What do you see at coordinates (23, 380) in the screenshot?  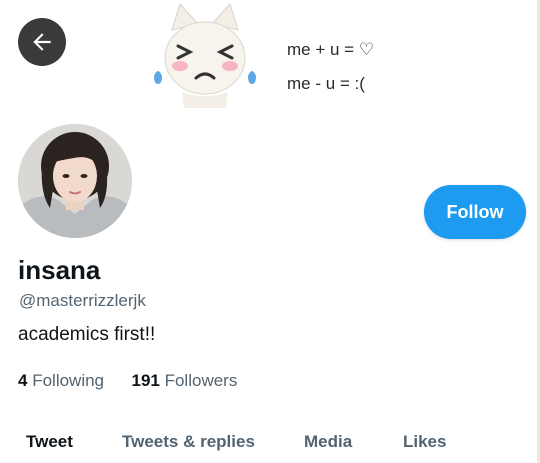 I see `following-count: 4` at bounding box center [23, 380].